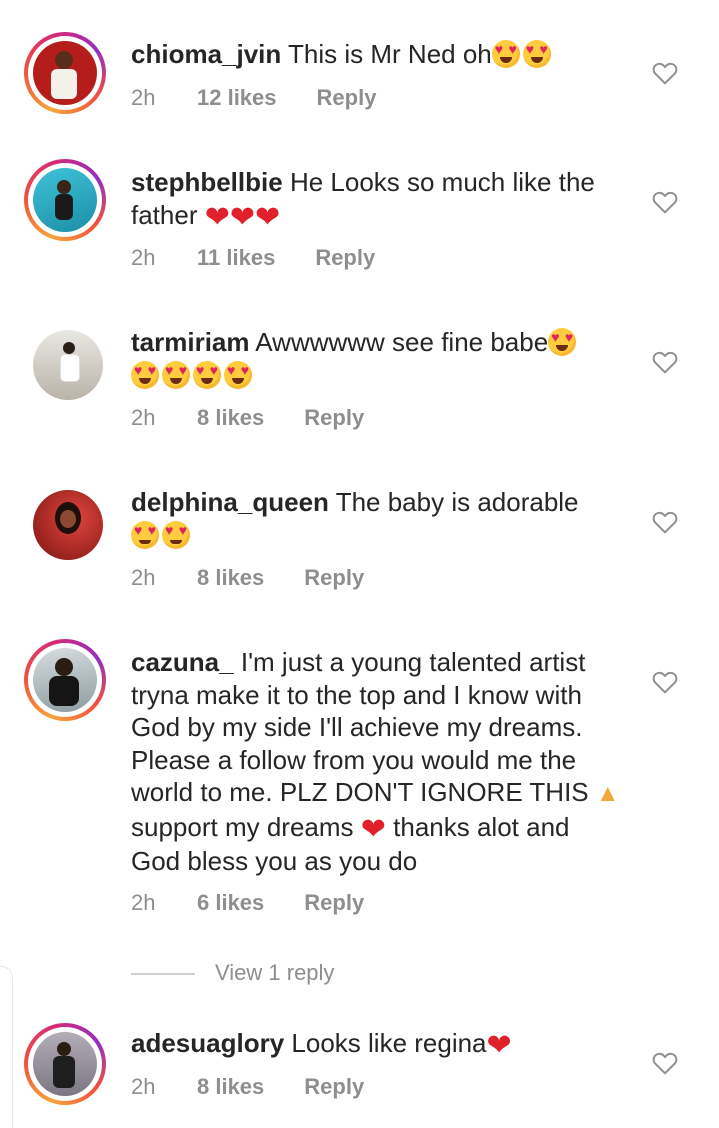 The height and width of the screenshot is (1128, 719). I want to click on comment-meta: 2h 6 likes Reply, so click(247, 903).